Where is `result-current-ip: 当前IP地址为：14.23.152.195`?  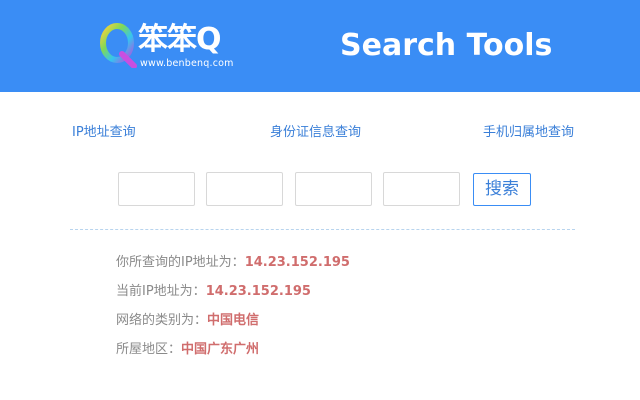
result-current-ip: 当前IP地址为：14.23.152.195 is located at coordinates (213, 292).